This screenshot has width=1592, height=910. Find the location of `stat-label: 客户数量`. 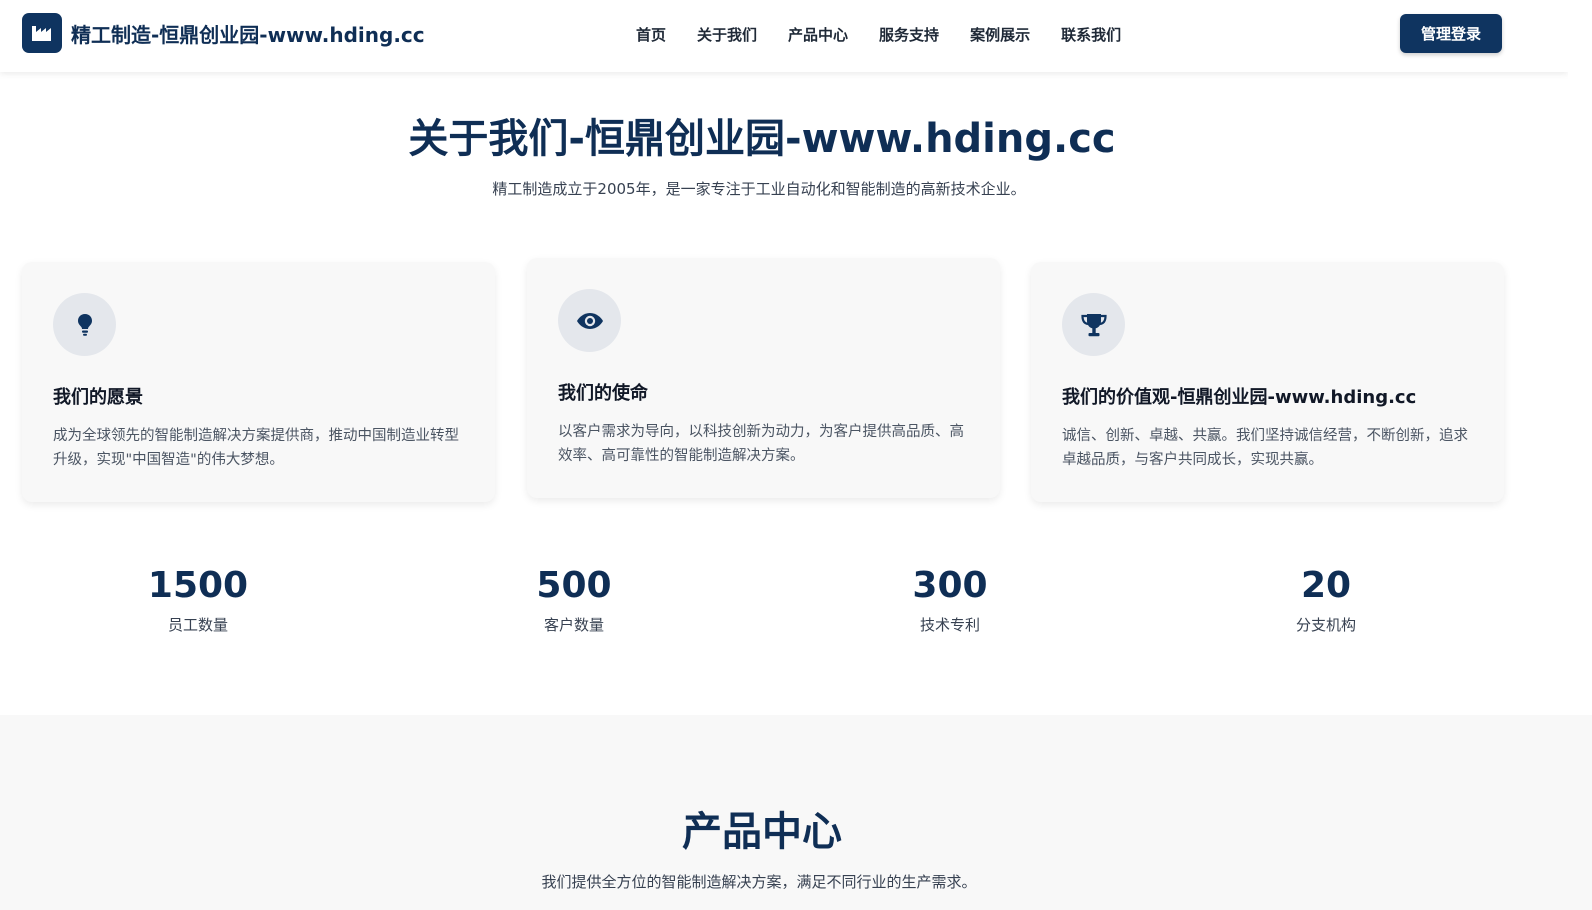

stat-label: 客户数量 is located at coordinates (573, 625).